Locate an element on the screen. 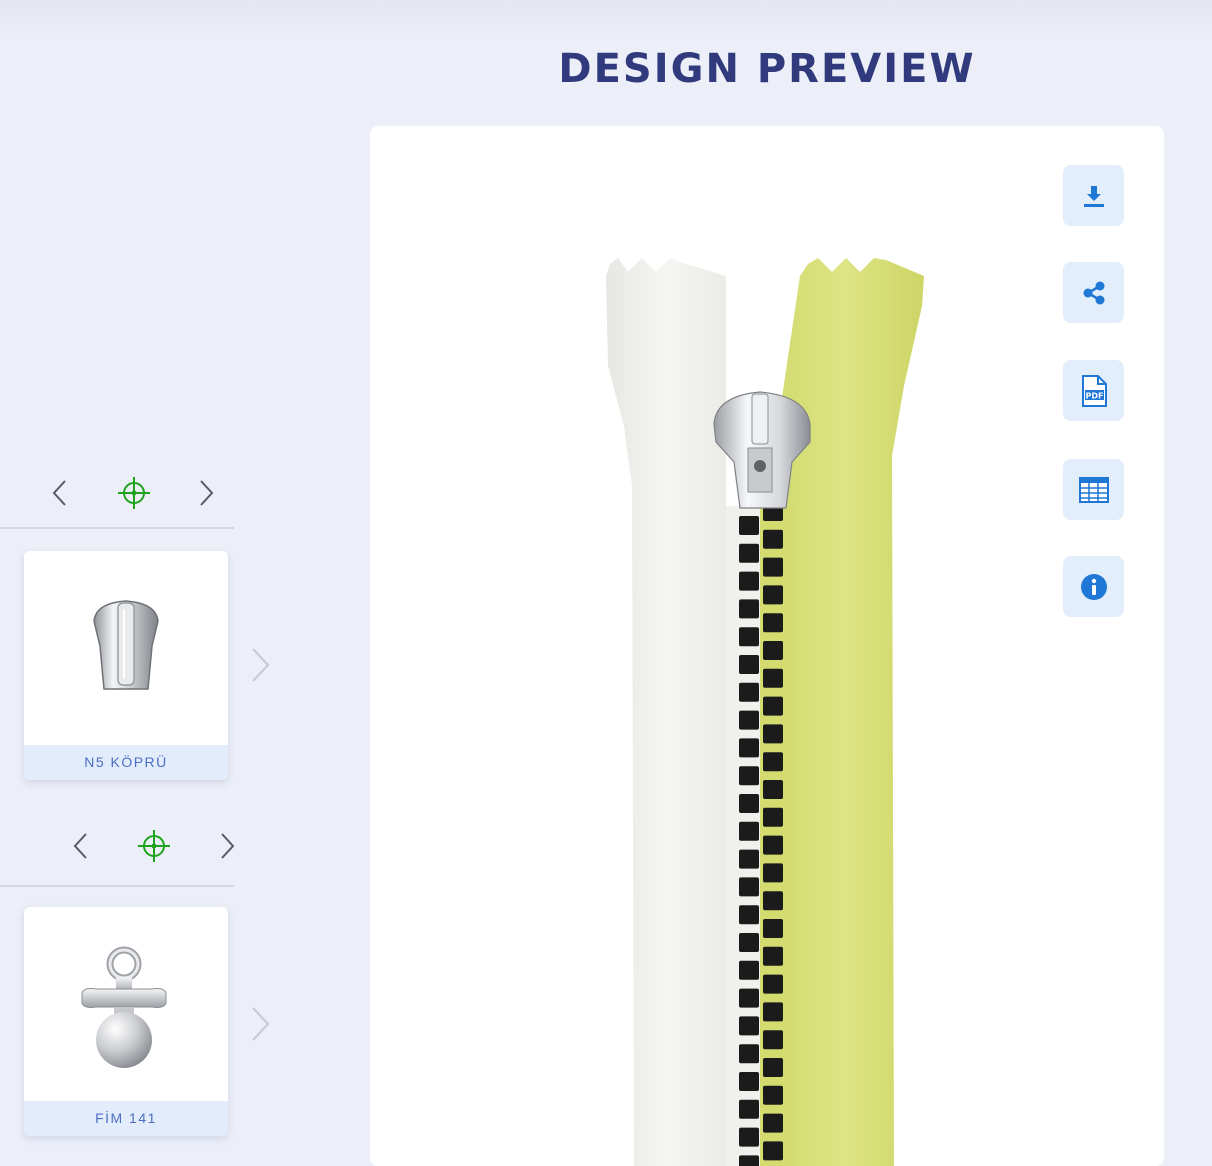 The width and height of the screenshot is (1212, 1166). item-label: FİM 141 is located at coordinates (126, 1118).